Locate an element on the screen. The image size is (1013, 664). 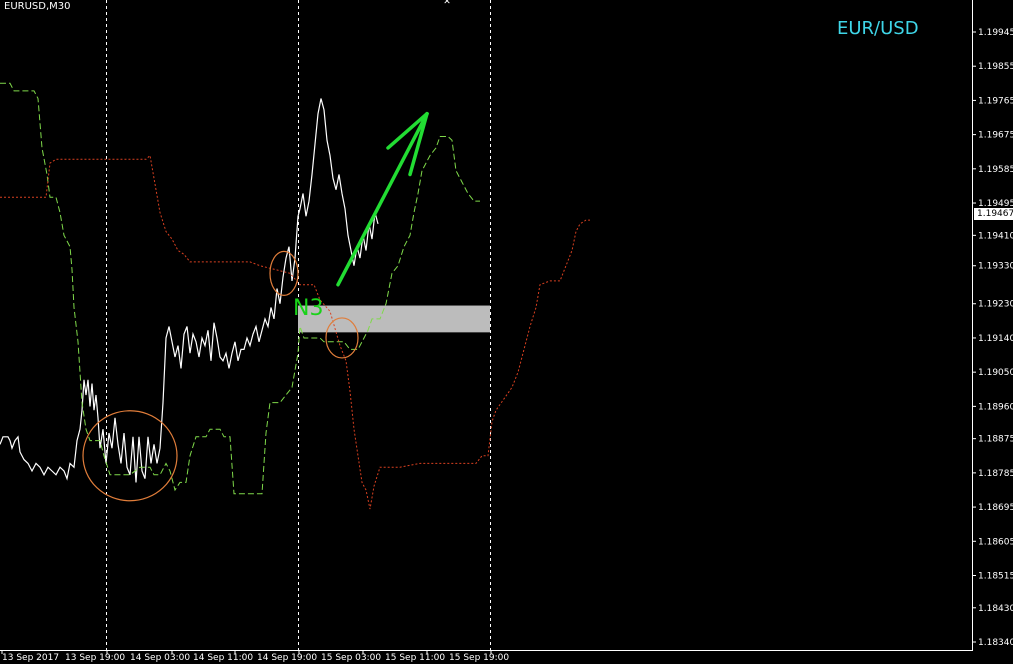
price-tick-label: 1.19050 is located at coordinates (995, 373).